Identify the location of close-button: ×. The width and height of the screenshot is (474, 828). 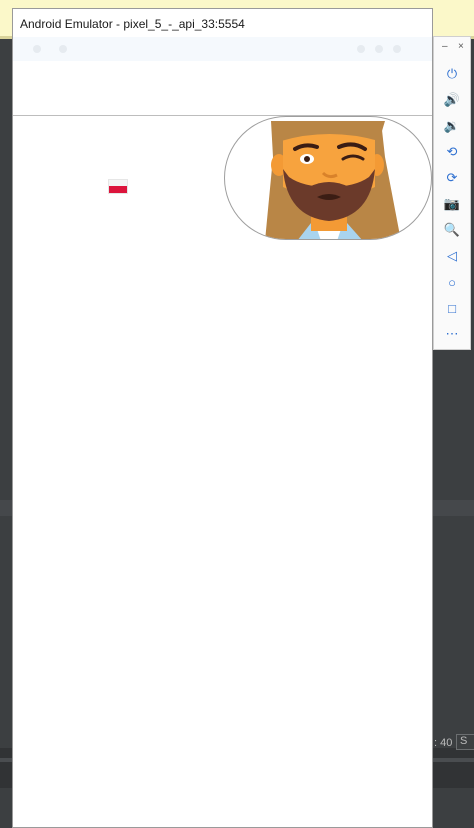
(461, 46).